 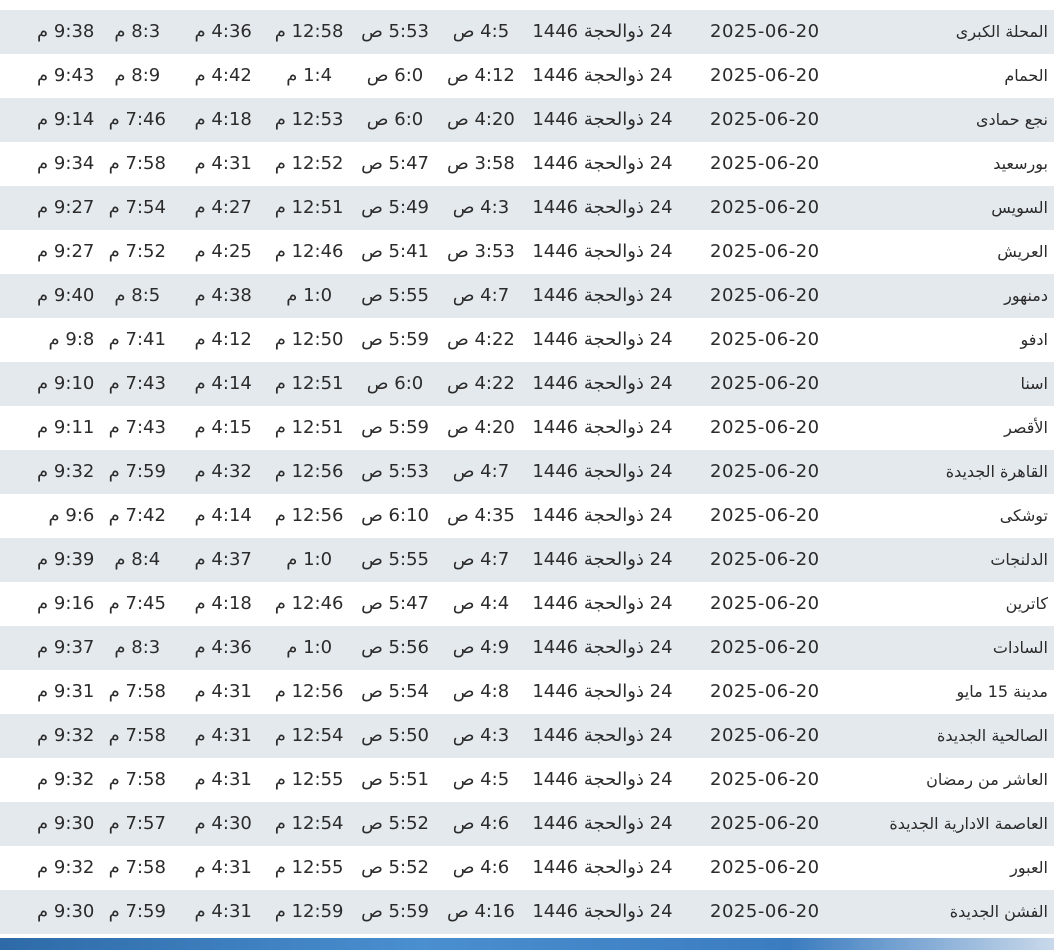 I want to click on city-cell: السويس, so click(x=1019, y=207).